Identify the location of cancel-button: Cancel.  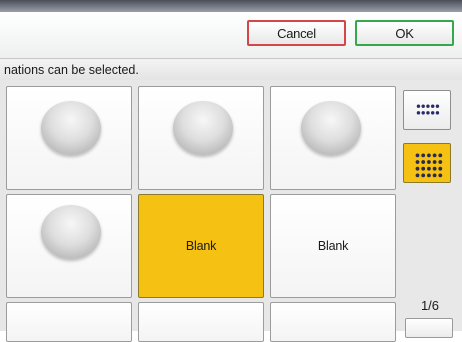
(296, 33).